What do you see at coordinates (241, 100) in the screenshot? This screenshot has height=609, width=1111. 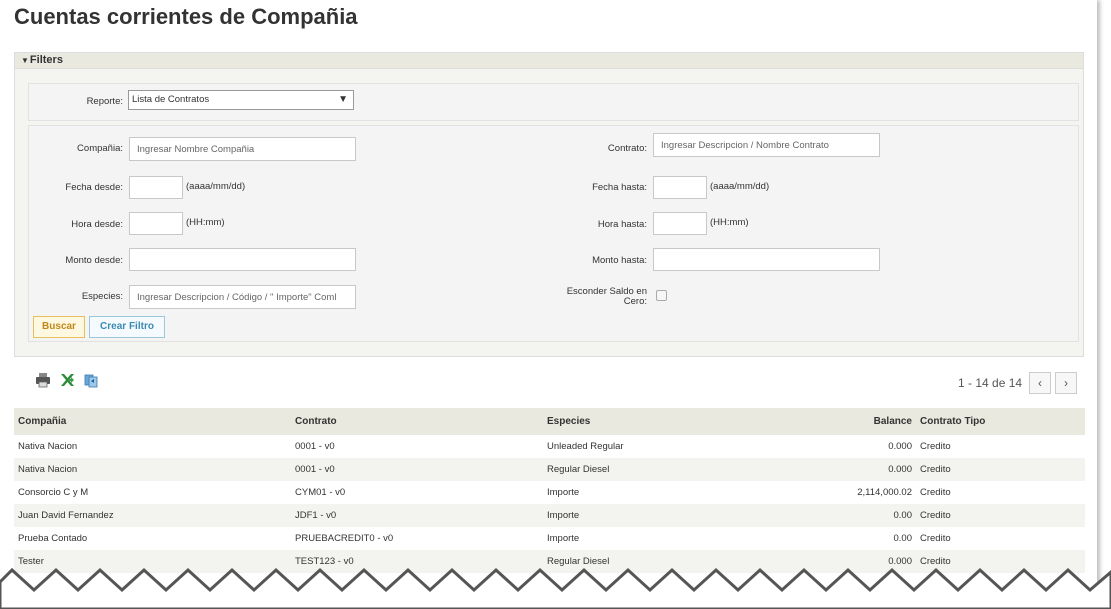 I see `reporte-select: Lista de Contratos ▼` at bounding box center [241, 100].